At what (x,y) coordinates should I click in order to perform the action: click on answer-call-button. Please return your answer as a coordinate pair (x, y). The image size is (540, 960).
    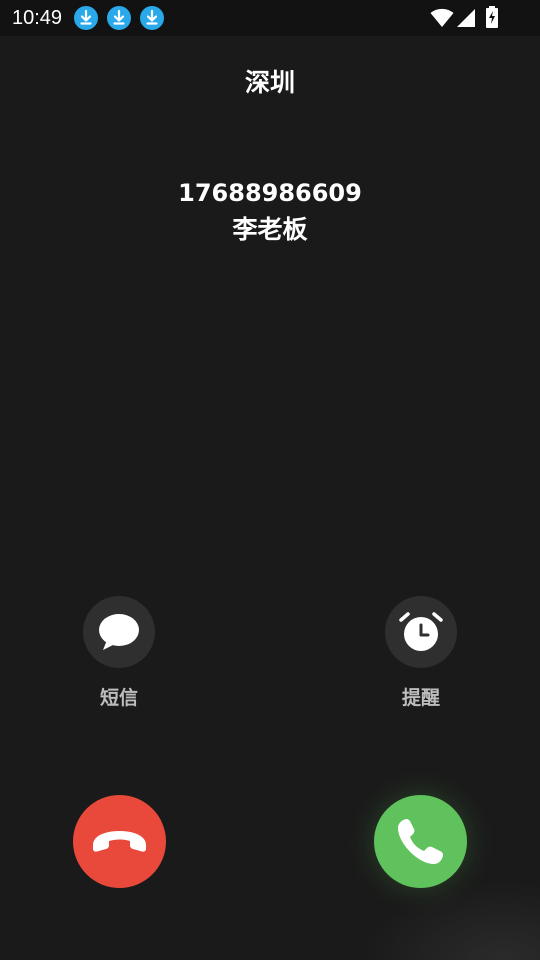
    Looking at the image, I should click on (420, 841).